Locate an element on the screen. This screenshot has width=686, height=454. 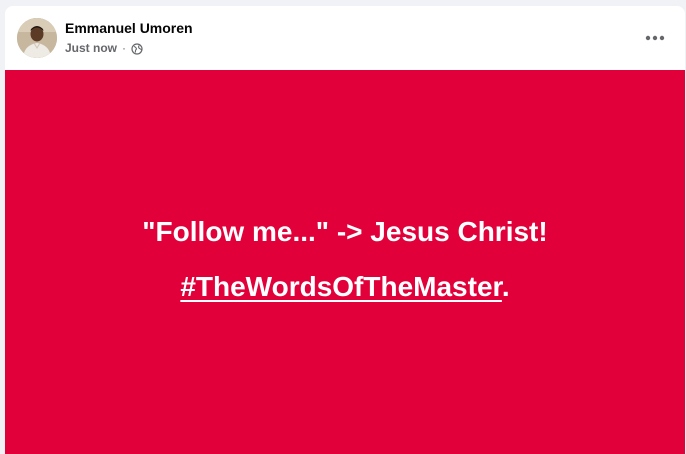
more-options-icon is located at coordinates (655, 38).